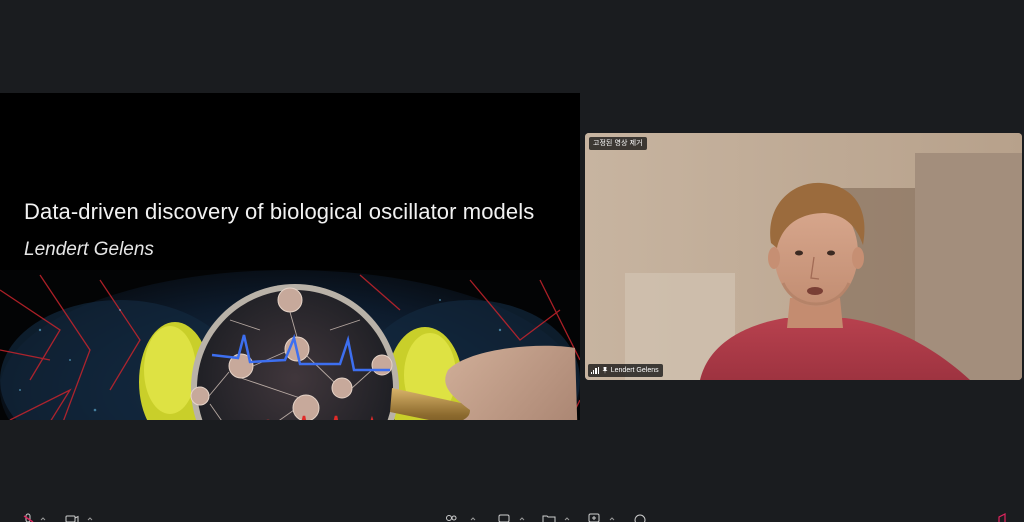 The height and width of the screenshot is (522, 1024). Describe the element at coordinates (43, 517) in the screenshot. I see `mic-options-chevron-icon` at that location.